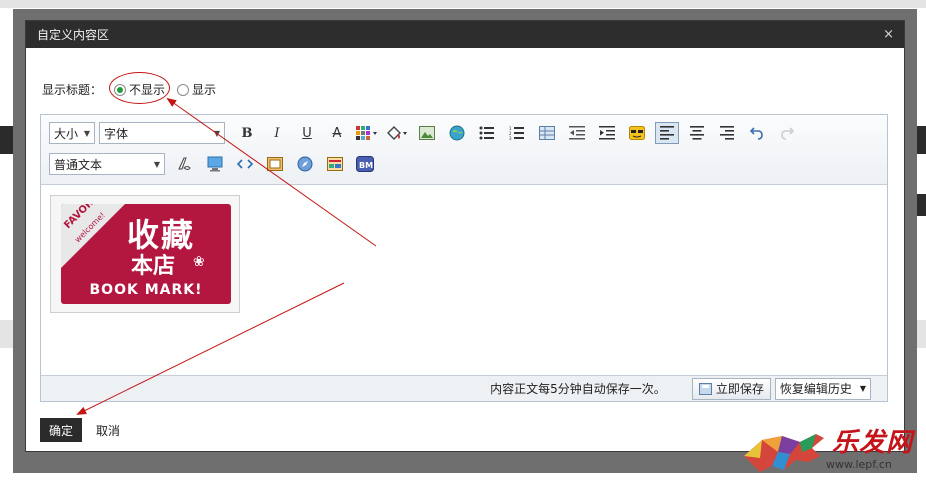 This screenshot has height=485, width=926. I want to click on watermark-brand: 乐发网, so click(873, 443).